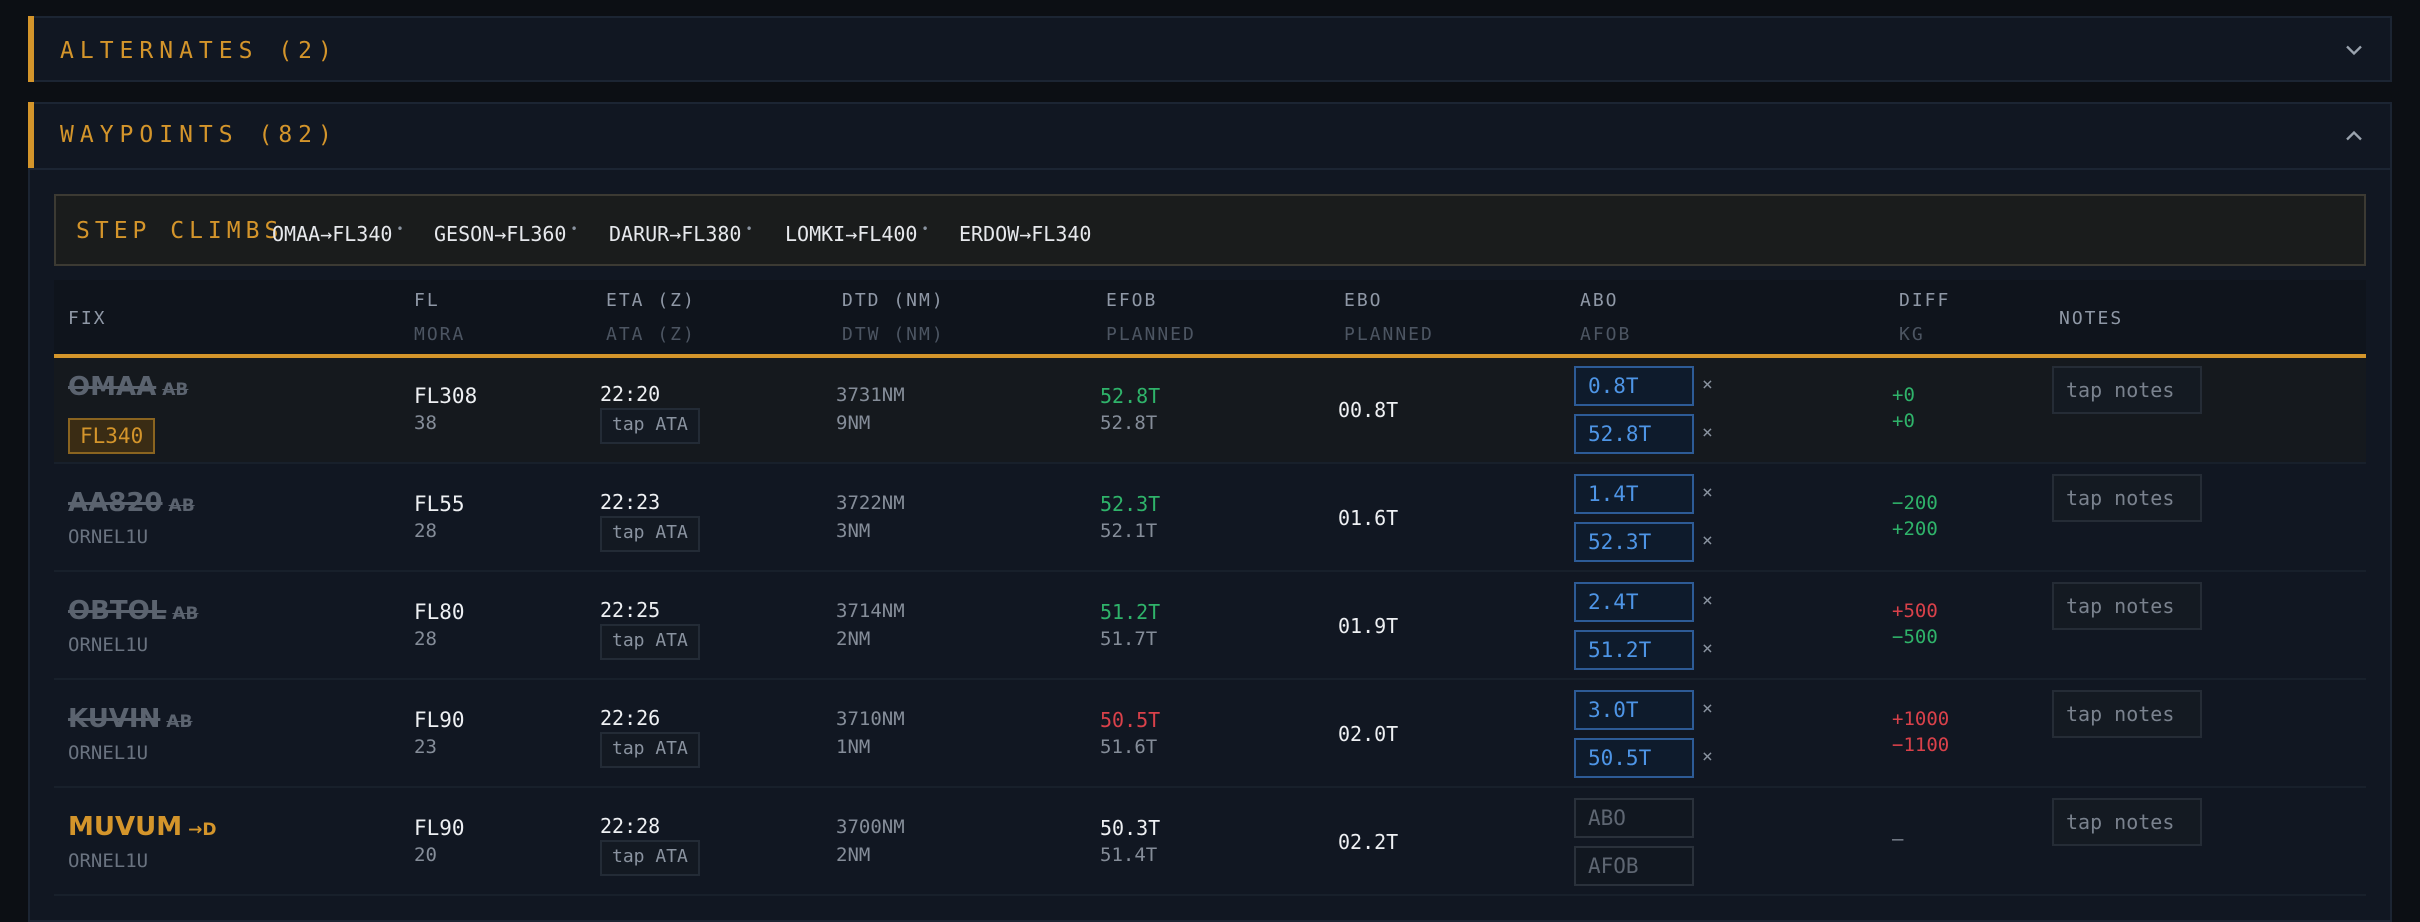  I want to click on fix-cell: OBTOL AB, so click(133, 611).